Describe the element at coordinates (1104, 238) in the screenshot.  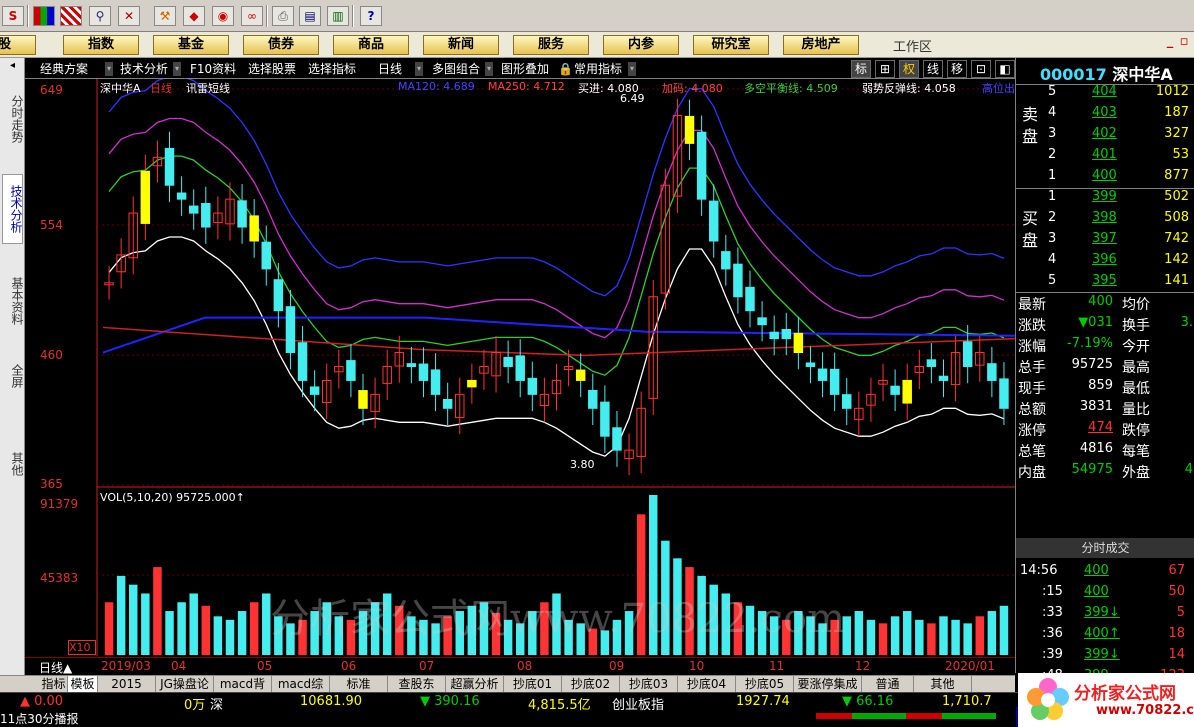
I see `book-price: 397` at that location.